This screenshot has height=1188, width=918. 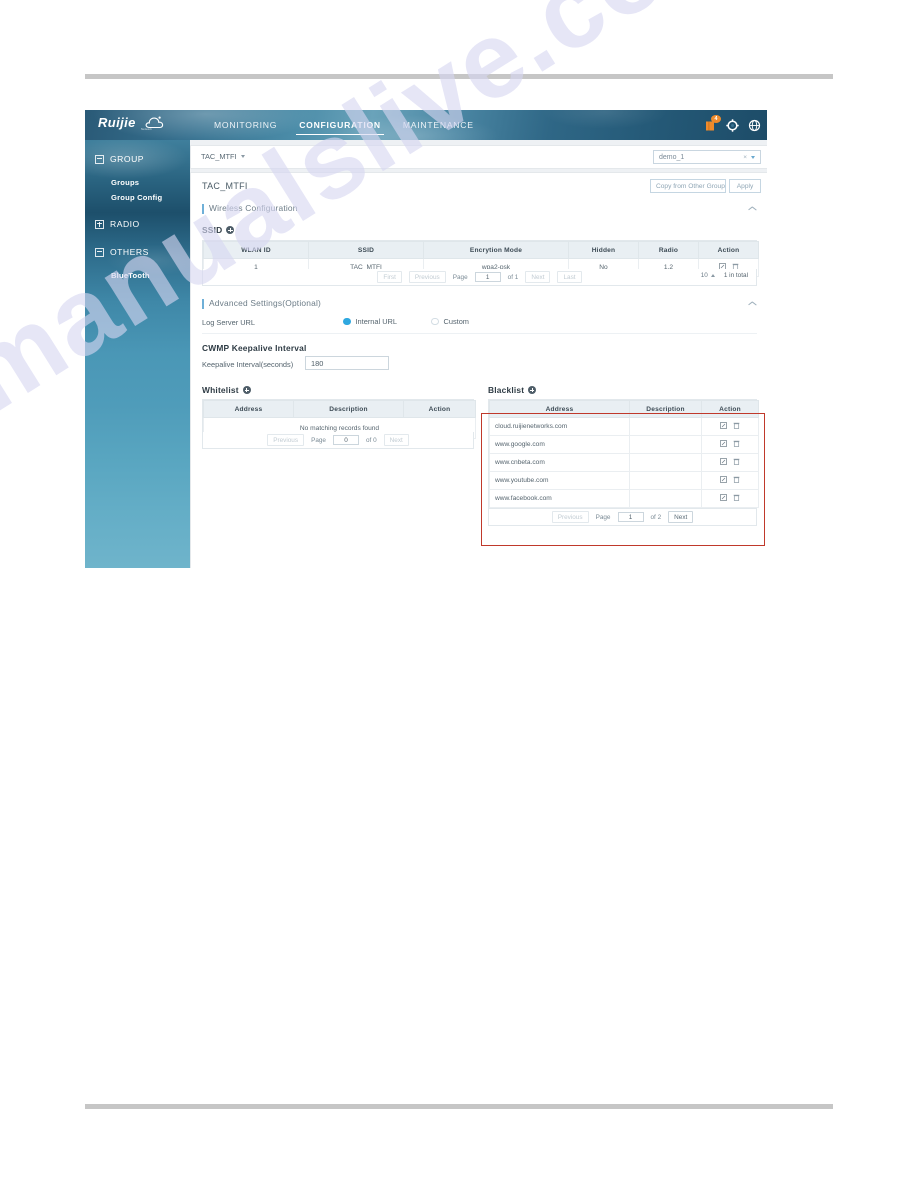 What do you see at coordinates (559, 498) in the screenshot?
I see `cell-address: www.facebook.com` at bounding box center [559, 498].